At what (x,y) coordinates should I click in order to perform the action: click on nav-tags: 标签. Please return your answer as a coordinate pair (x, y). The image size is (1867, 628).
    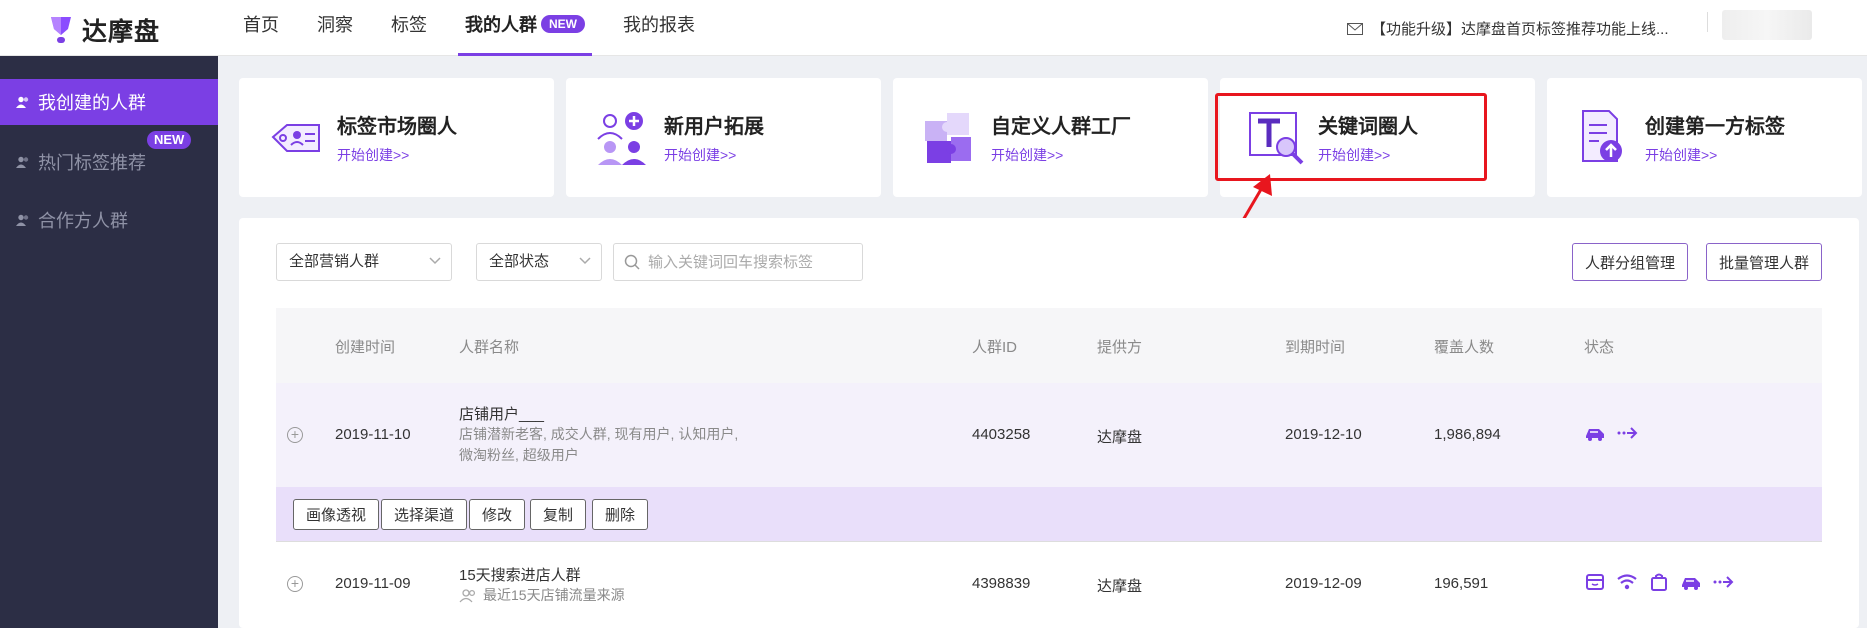
    Looking at the image, I should click on (409, 28).